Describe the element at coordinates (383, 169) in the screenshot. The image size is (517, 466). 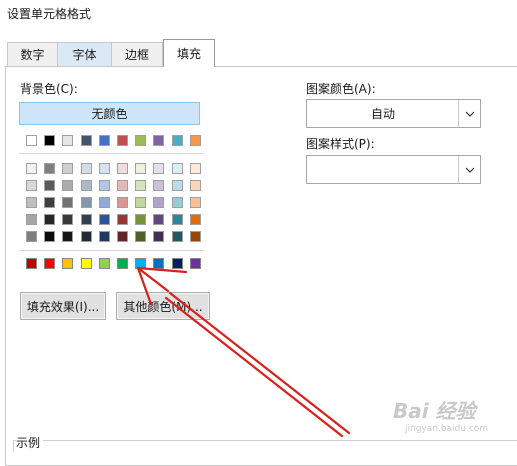
I see `pattern-style-value` at that location.